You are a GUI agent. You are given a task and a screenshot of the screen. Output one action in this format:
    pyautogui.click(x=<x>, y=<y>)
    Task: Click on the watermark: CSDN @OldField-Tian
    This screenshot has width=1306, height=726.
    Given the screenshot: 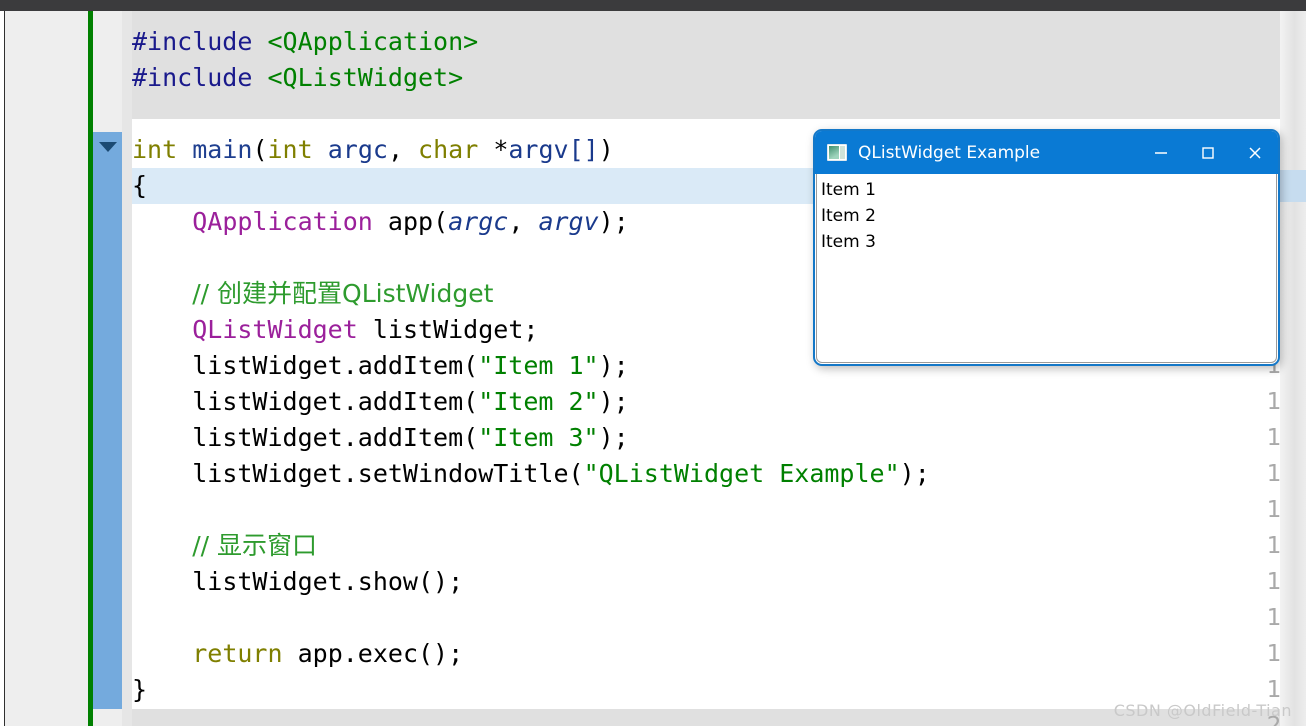 What is the action you would take?
    pyautogui.click(x=1202, y=710)
    